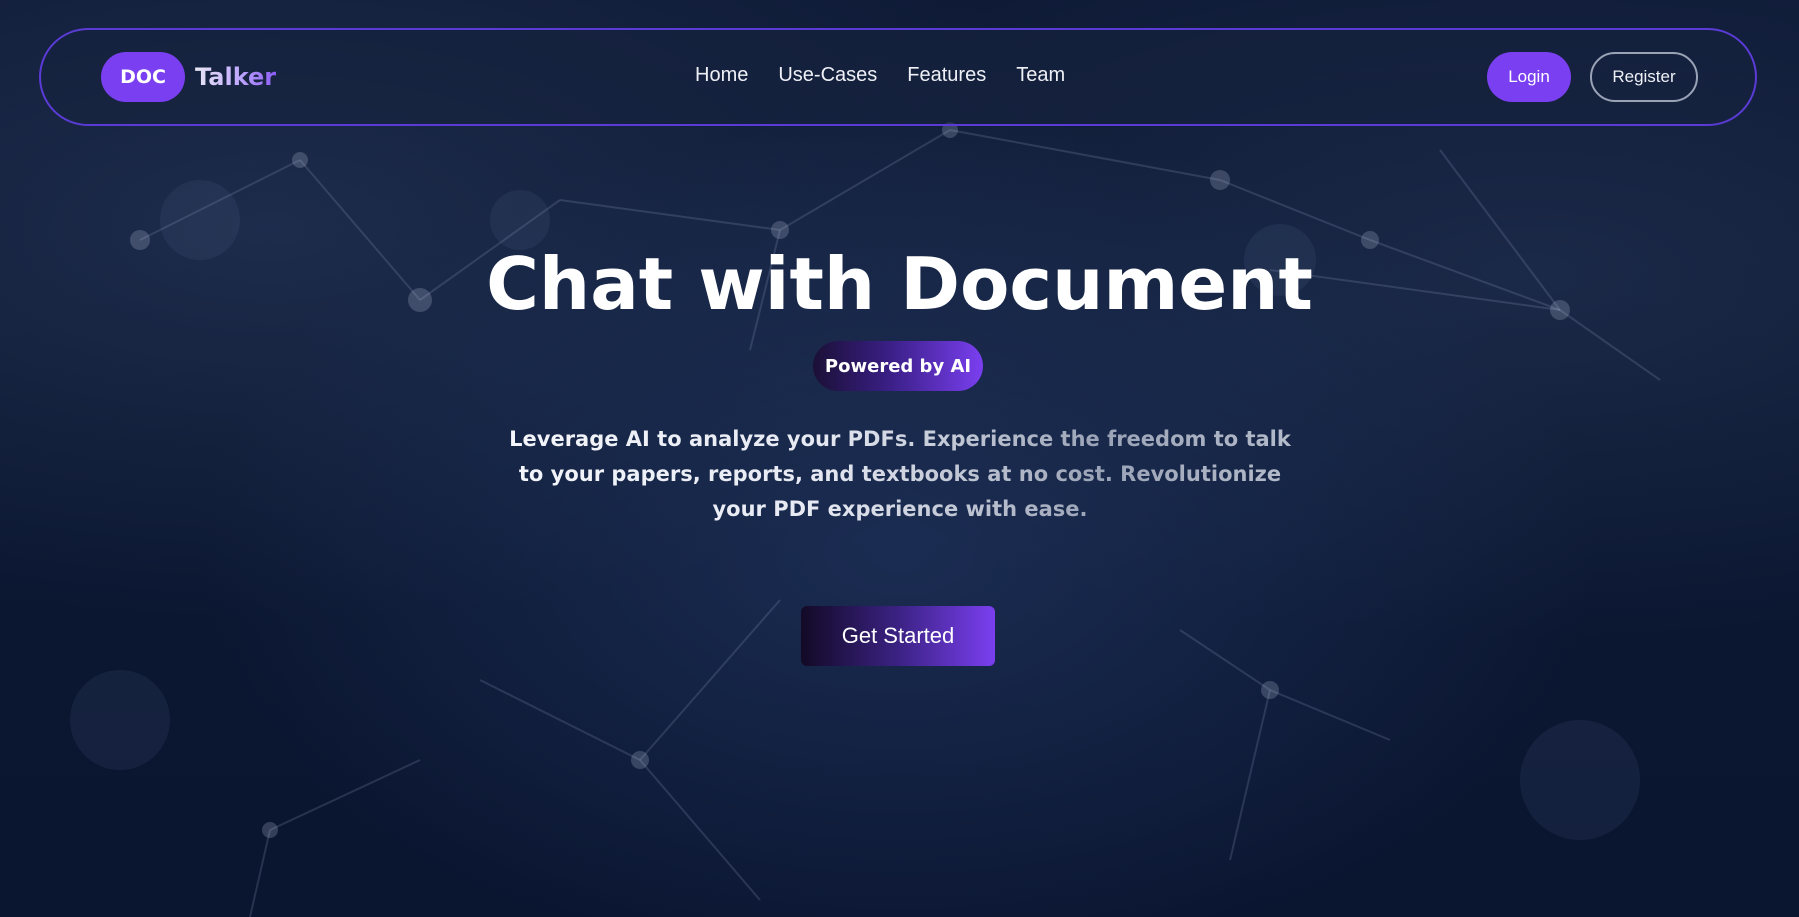  Describe the element at coordinates (899, 284) in the screenshot. I see `hero-title: Chat with Document` at that location.